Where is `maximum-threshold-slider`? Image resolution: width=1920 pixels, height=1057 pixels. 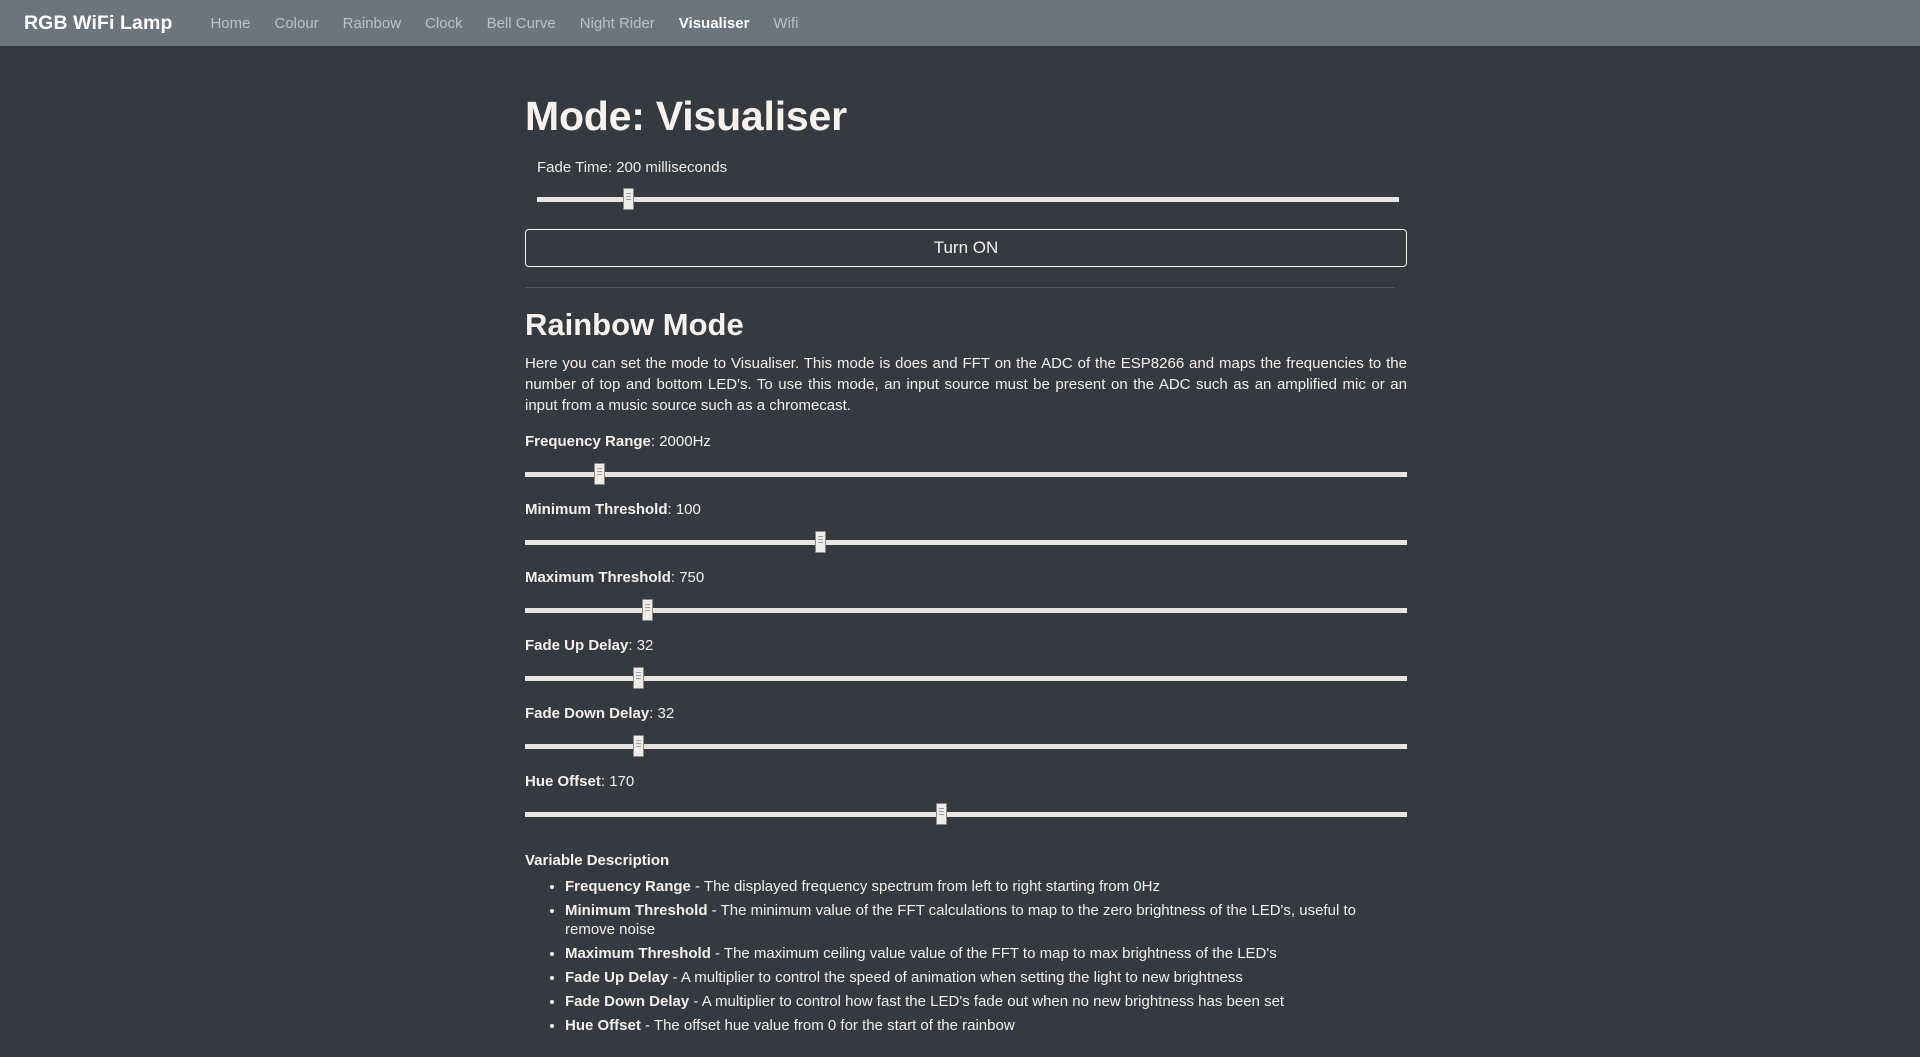 maximum-threshold-slider is located at coordinates (966, 609).